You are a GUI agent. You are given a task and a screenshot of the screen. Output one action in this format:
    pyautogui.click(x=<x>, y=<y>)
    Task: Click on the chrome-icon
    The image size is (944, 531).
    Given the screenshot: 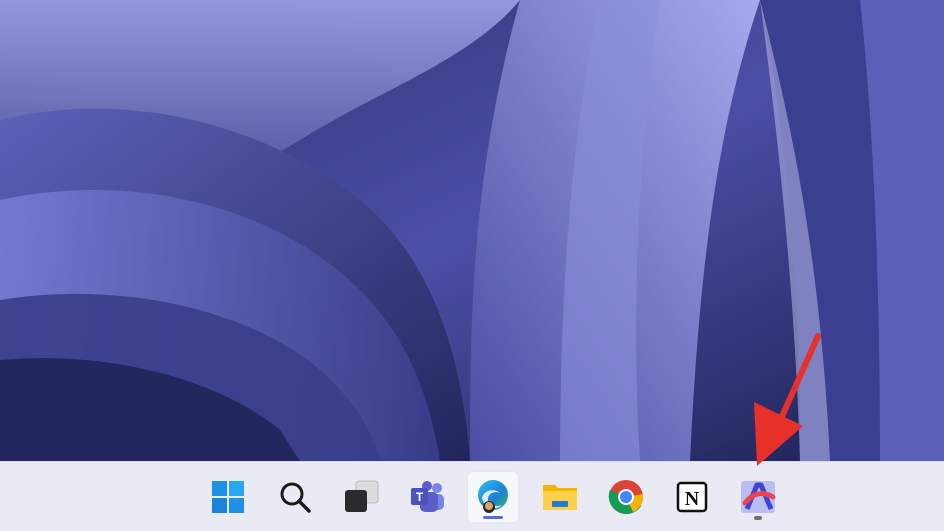 What is the action you would take?
    pyautogui.click(x=626, y=497)
    